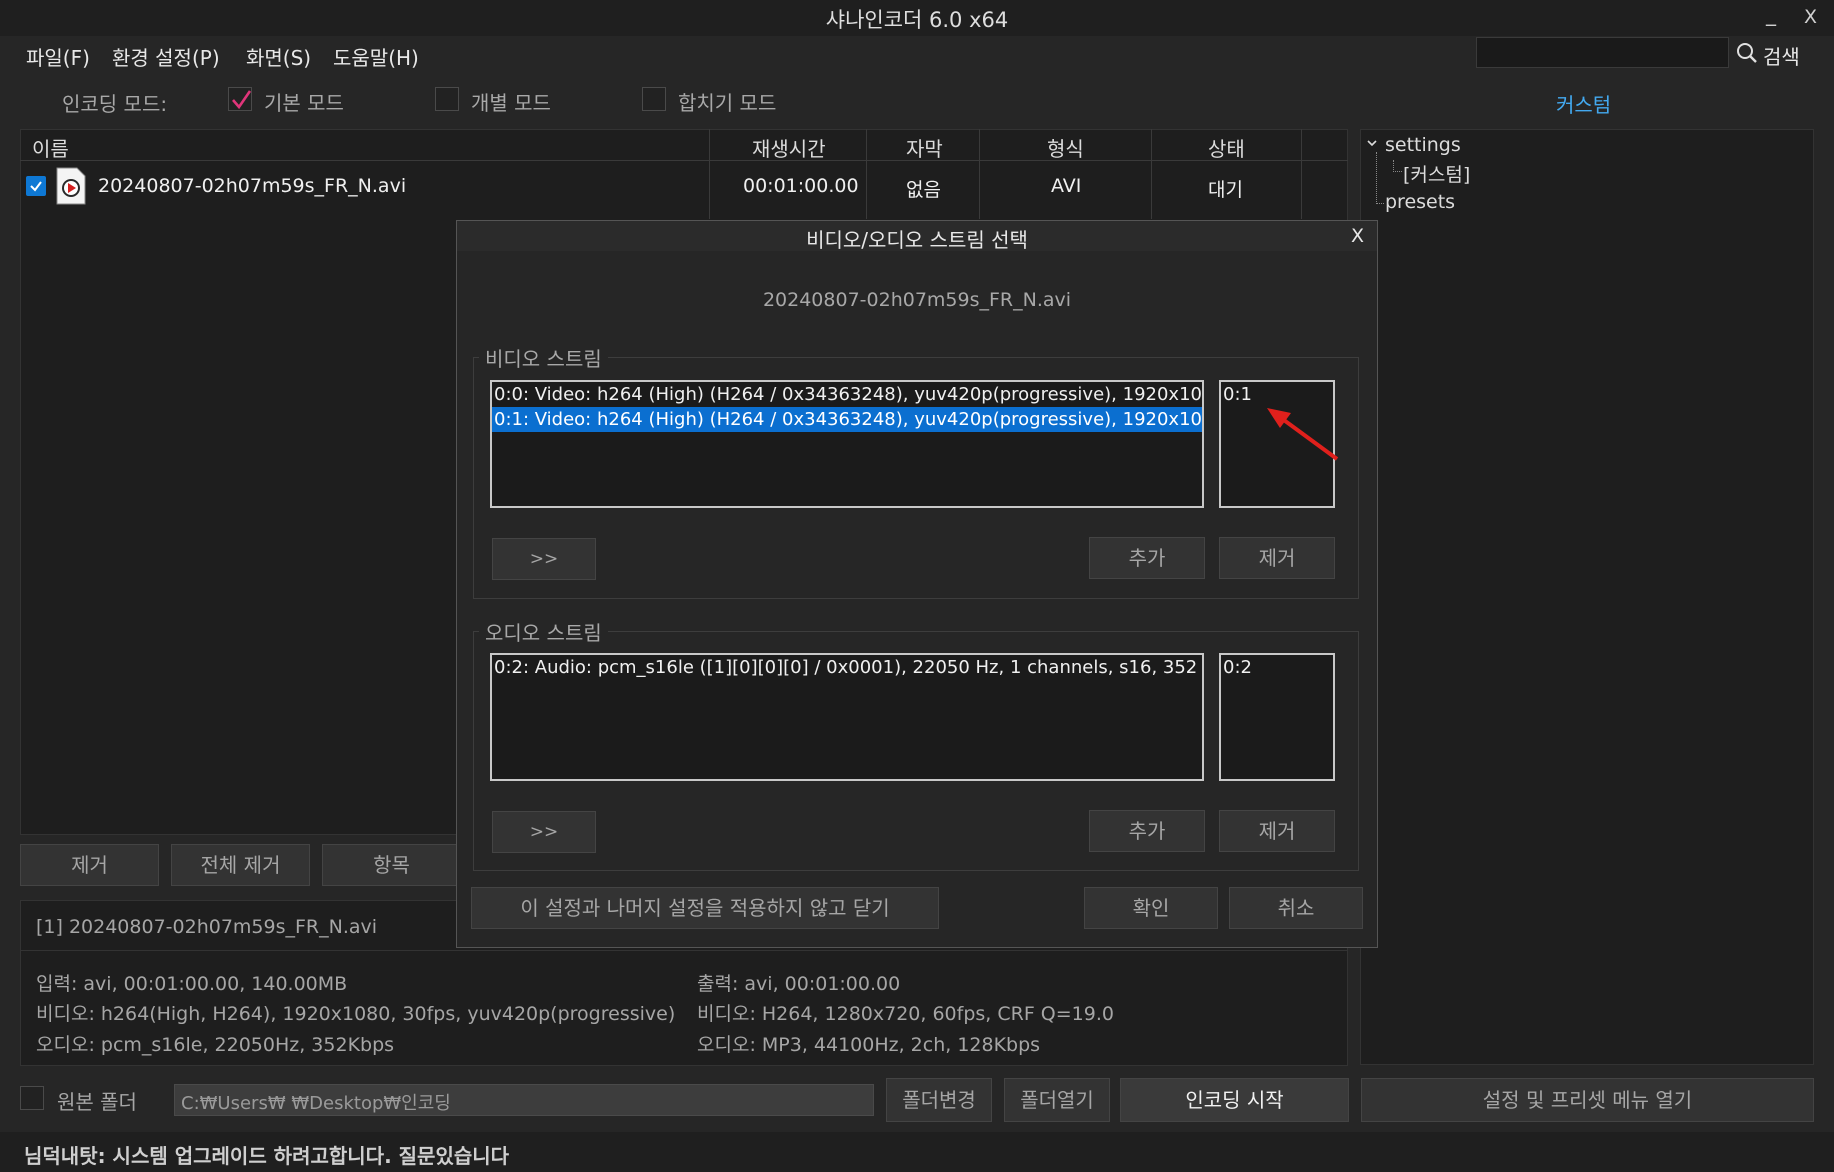 This screenshot has height=1172, width=1834. What do you see at coordinates (705, 908) in the screenshot?
I see `close-without-apply-button: 이 설정과 나머지 설정을 적용하지 않고 닫기` at bounding box center [705, 908].